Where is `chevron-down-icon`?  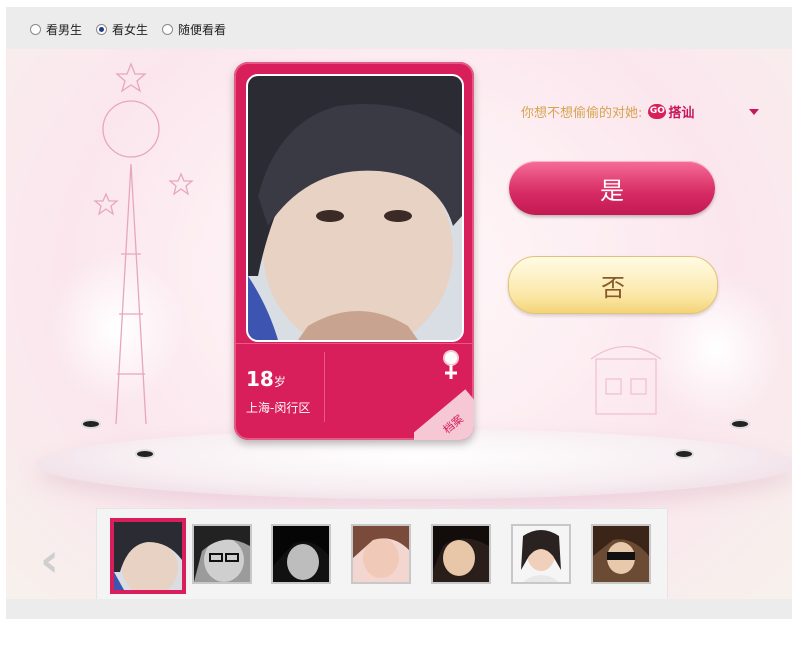
chevron-down-icon is located at coordinates (754, 112).